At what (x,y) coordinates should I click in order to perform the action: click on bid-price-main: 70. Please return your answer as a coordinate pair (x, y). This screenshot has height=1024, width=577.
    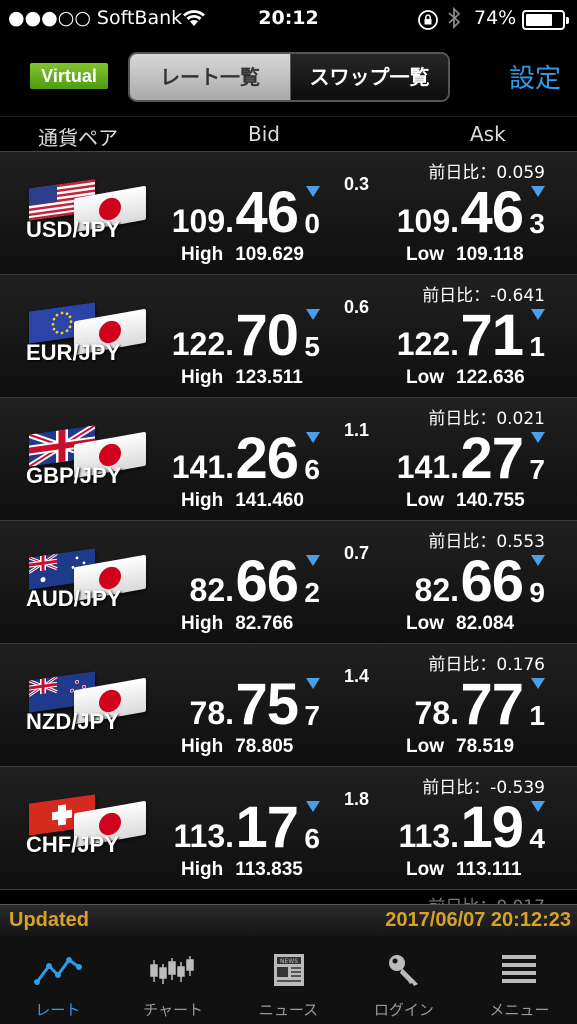
    Looking at the image, I should click on (267, 335).